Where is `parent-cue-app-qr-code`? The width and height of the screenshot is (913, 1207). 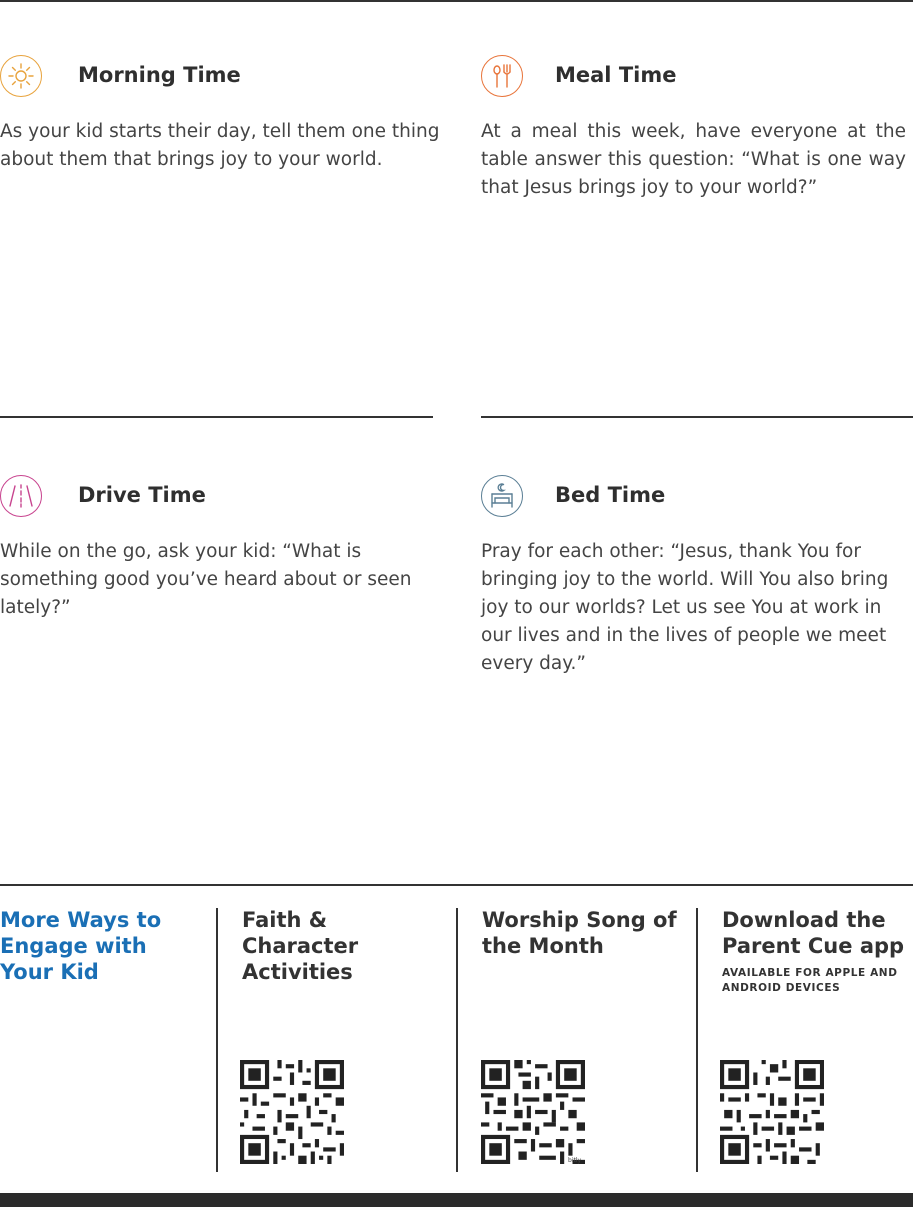
parent-cue-app-qr-code is located at coordinates (772, 1112).